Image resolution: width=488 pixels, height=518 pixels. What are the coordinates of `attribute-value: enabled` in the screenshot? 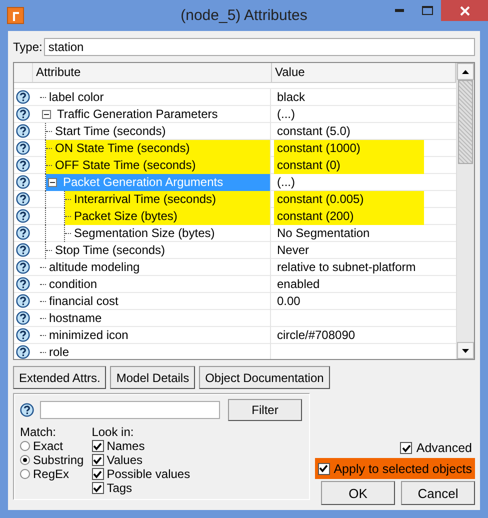 It's located at (349, 284).